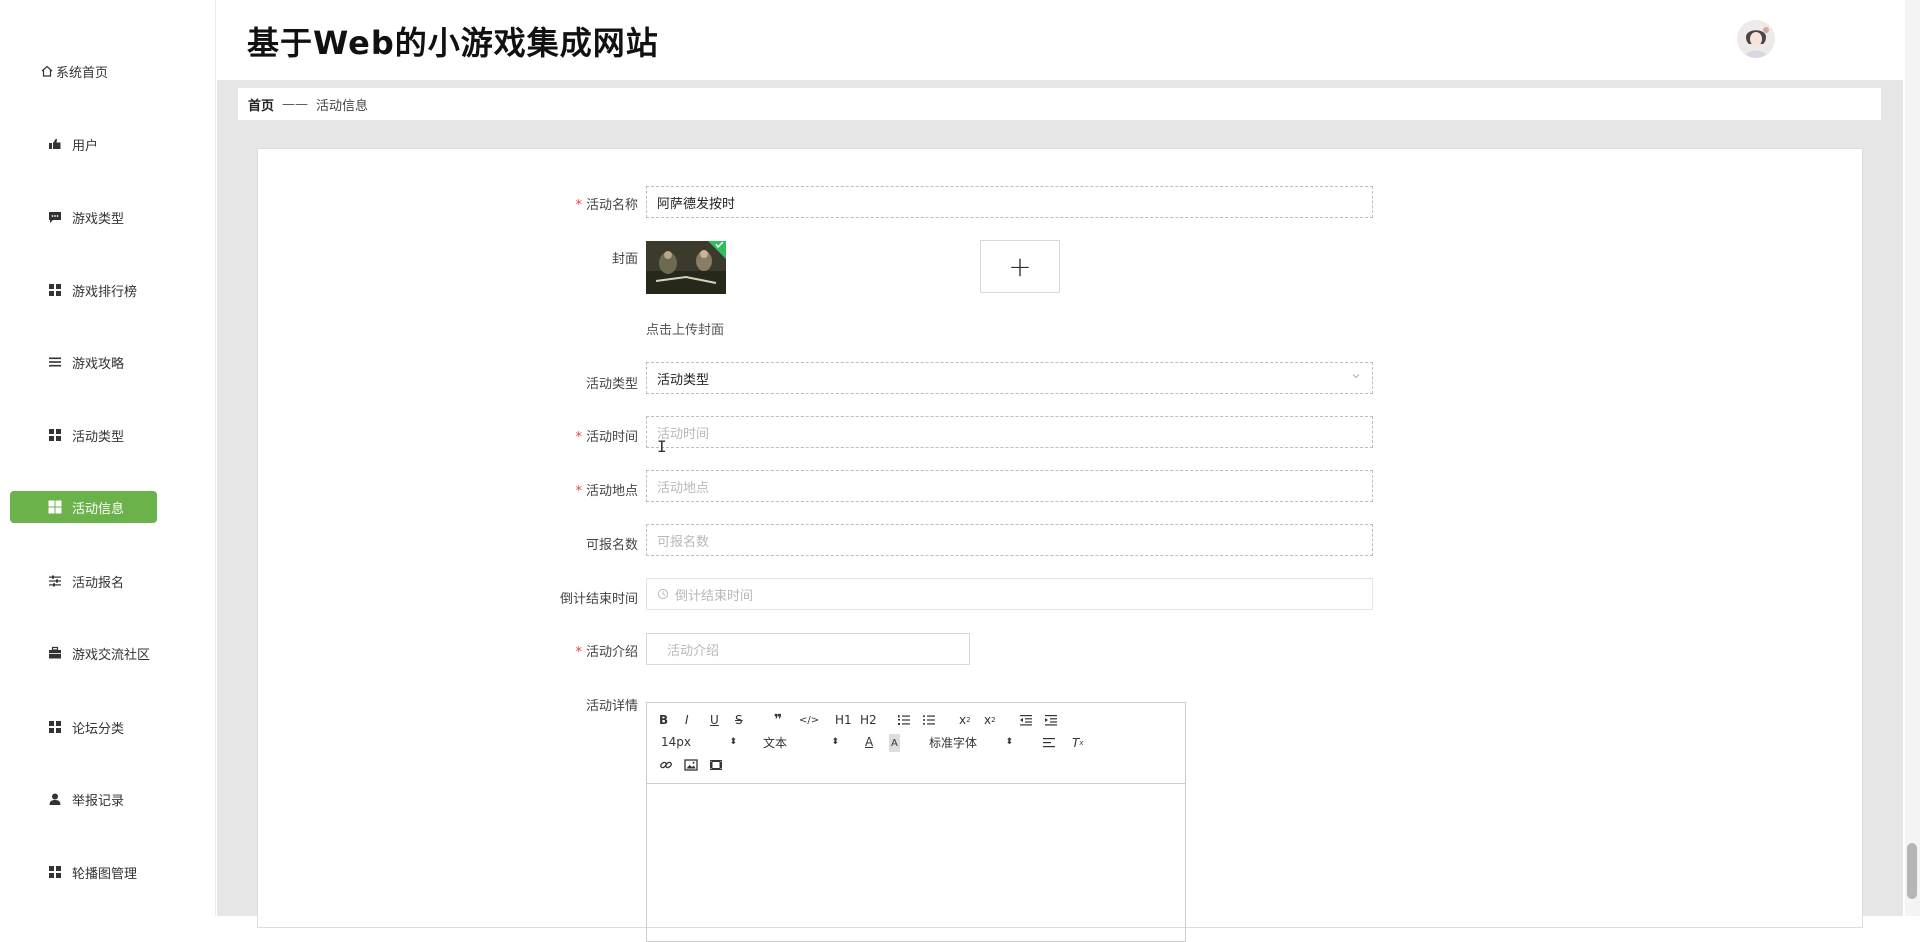 The image size is (1920, 942). What do you see at coordinates (611, 545) in the screenshot?
I see `quota-label: 可报名数` at bounding box center [611, 545].